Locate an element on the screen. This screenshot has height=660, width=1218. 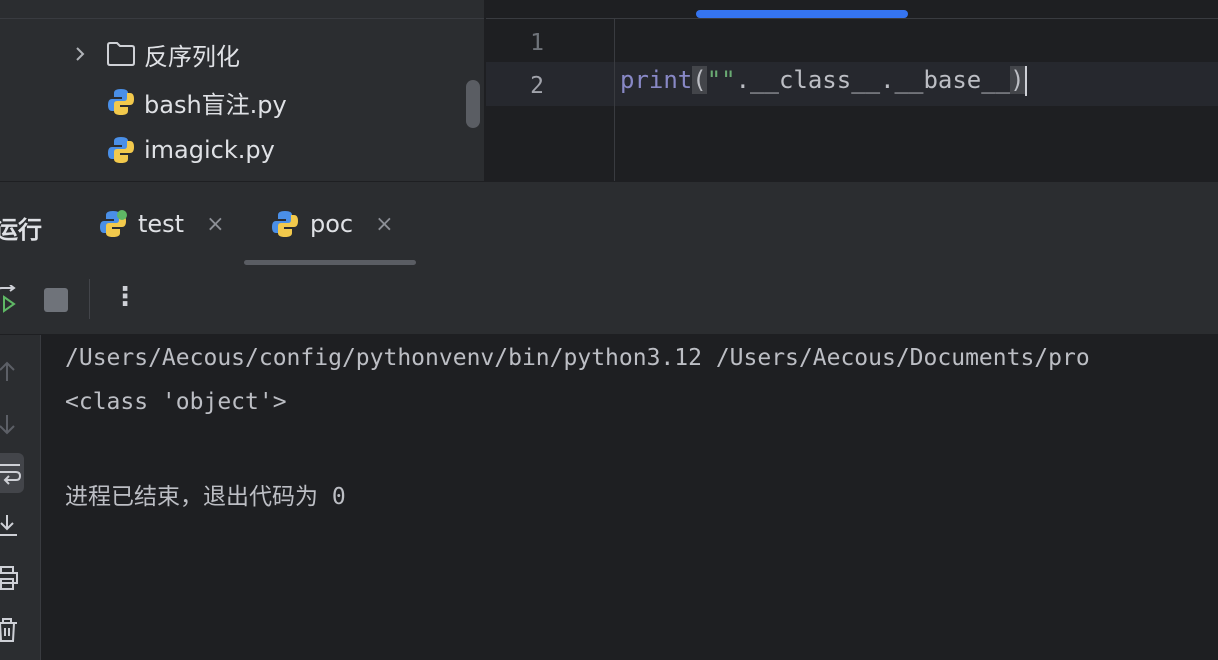
run-panel-title: 运行 is located at coordinates (21, 230).